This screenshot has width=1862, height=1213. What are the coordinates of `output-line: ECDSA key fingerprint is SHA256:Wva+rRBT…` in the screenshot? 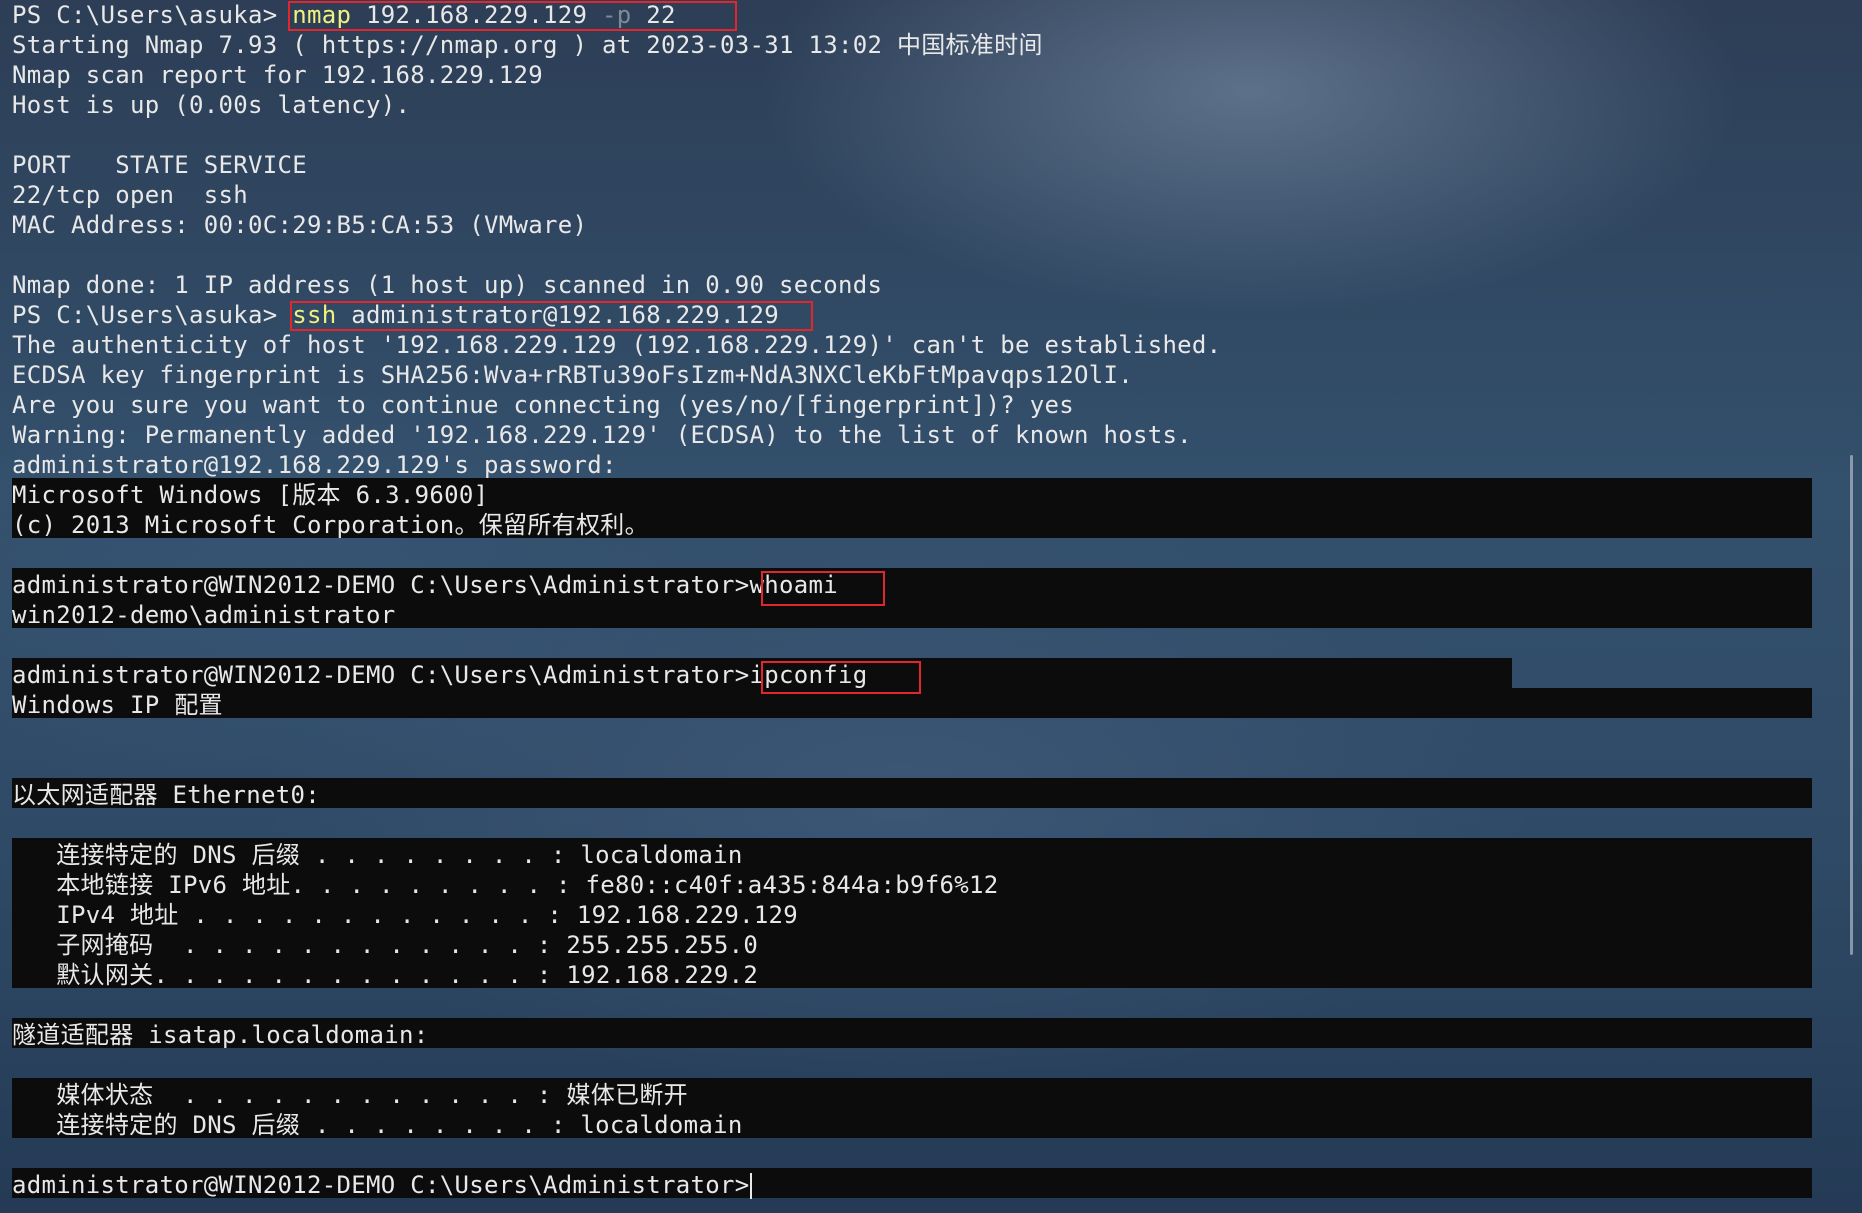 It's located at (572, 375).